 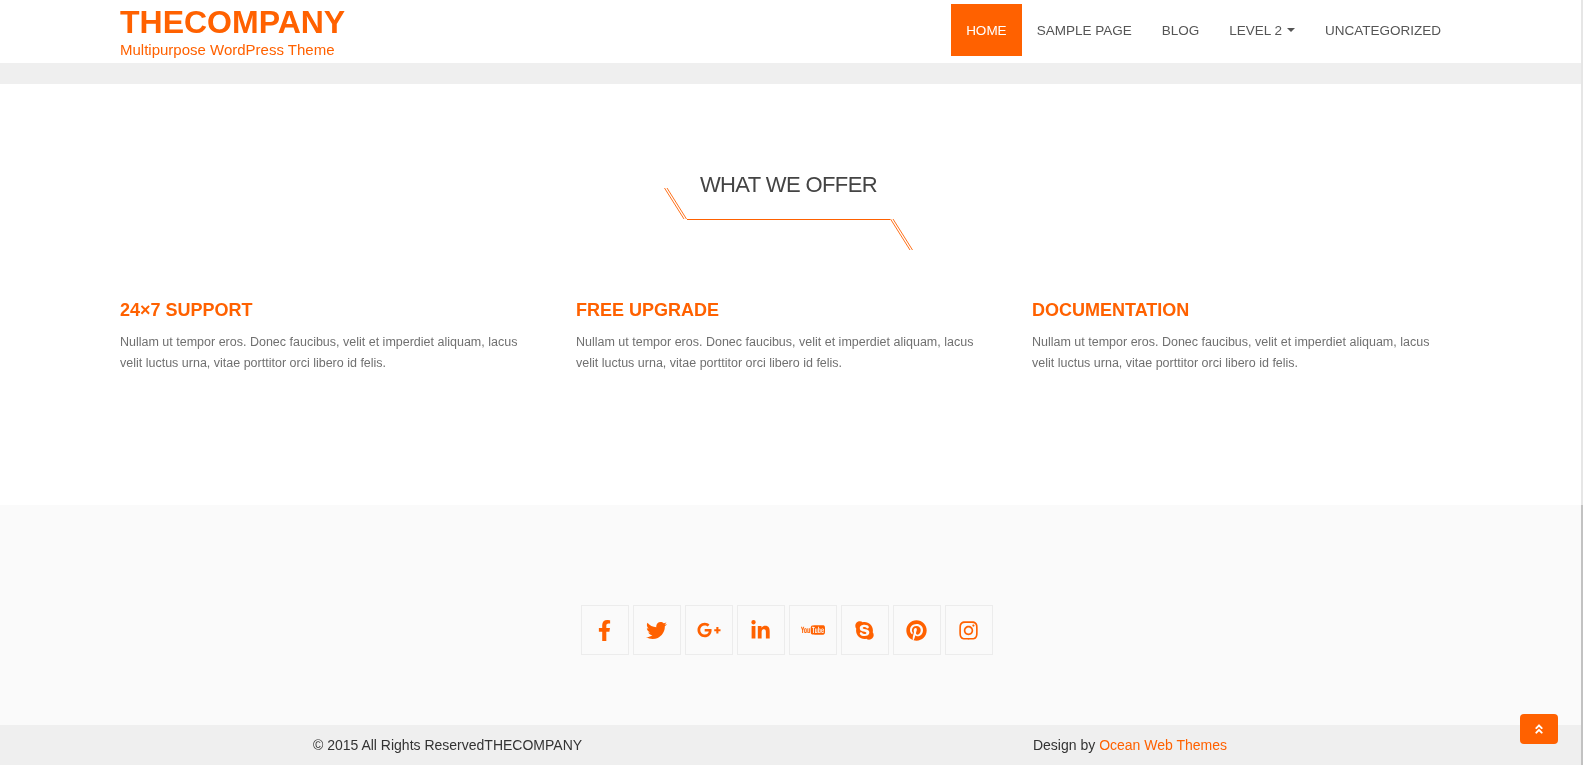 I want to click on pinterest-icon, so click(x=916, y=630).